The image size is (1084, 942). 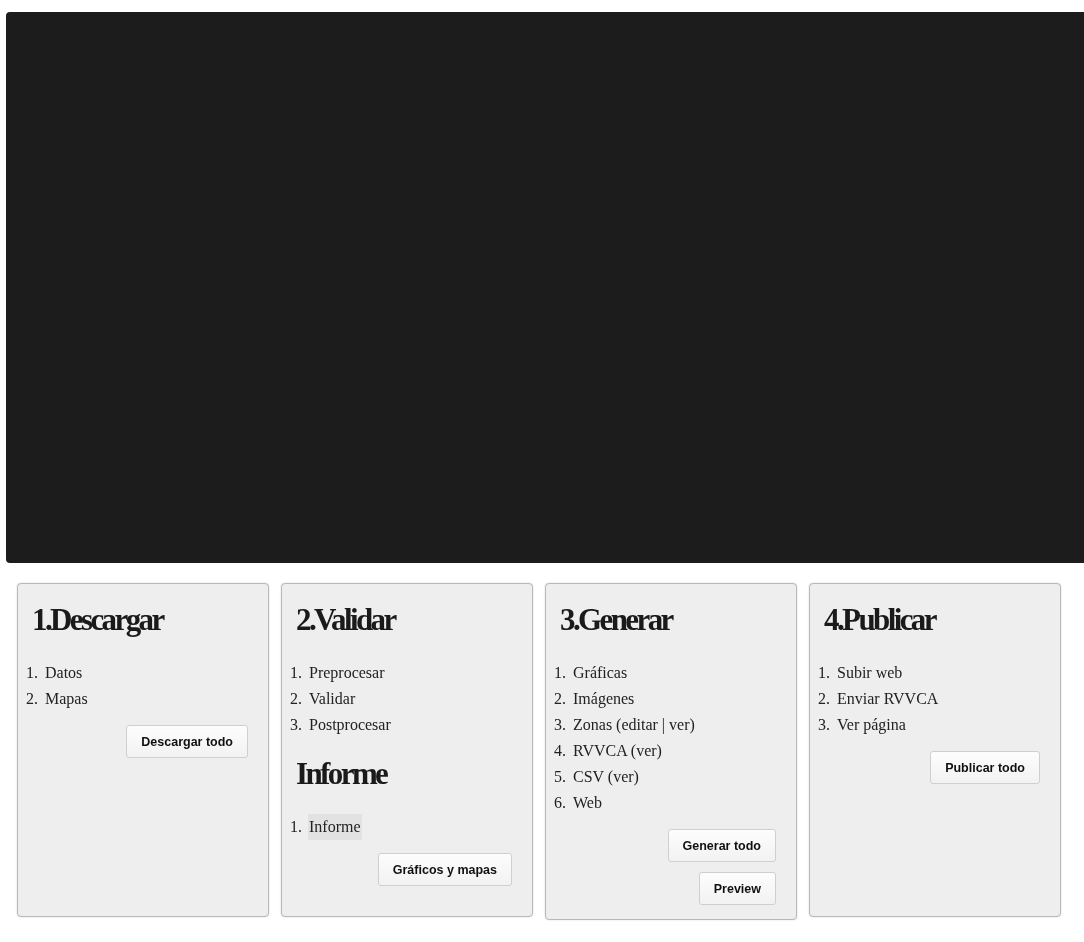 What do you see at coordinates (600, 673) in the screenshot?
I see `step-item: Gráficas` at bounding box center [600, 673].